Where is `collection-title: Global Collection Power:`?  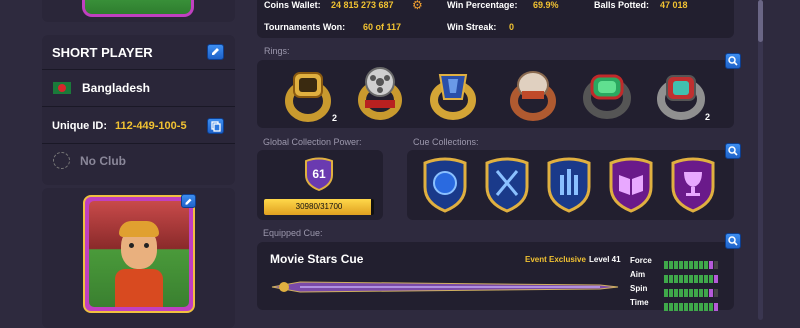
collection-title: Global Collection Power: is located at coordinates (312, 142).